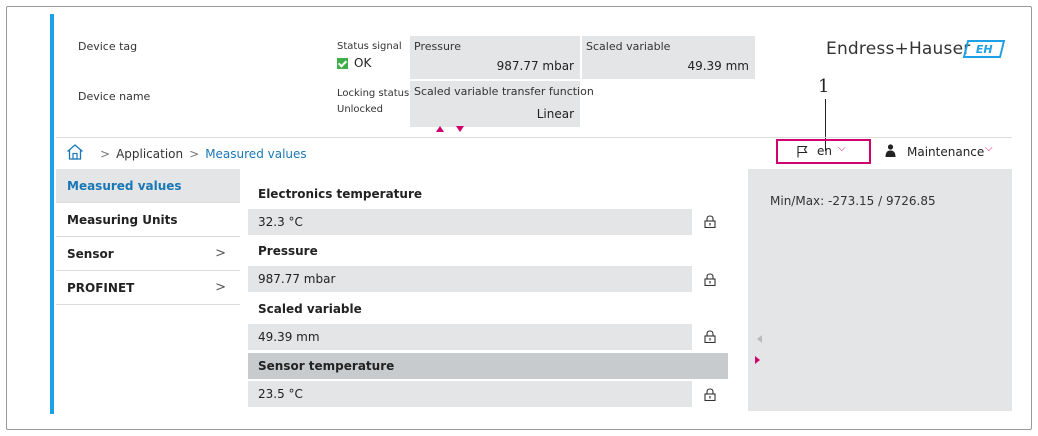  I want to click on scaled-variable-tile-value: 49.39 mm, so click(718, 66).